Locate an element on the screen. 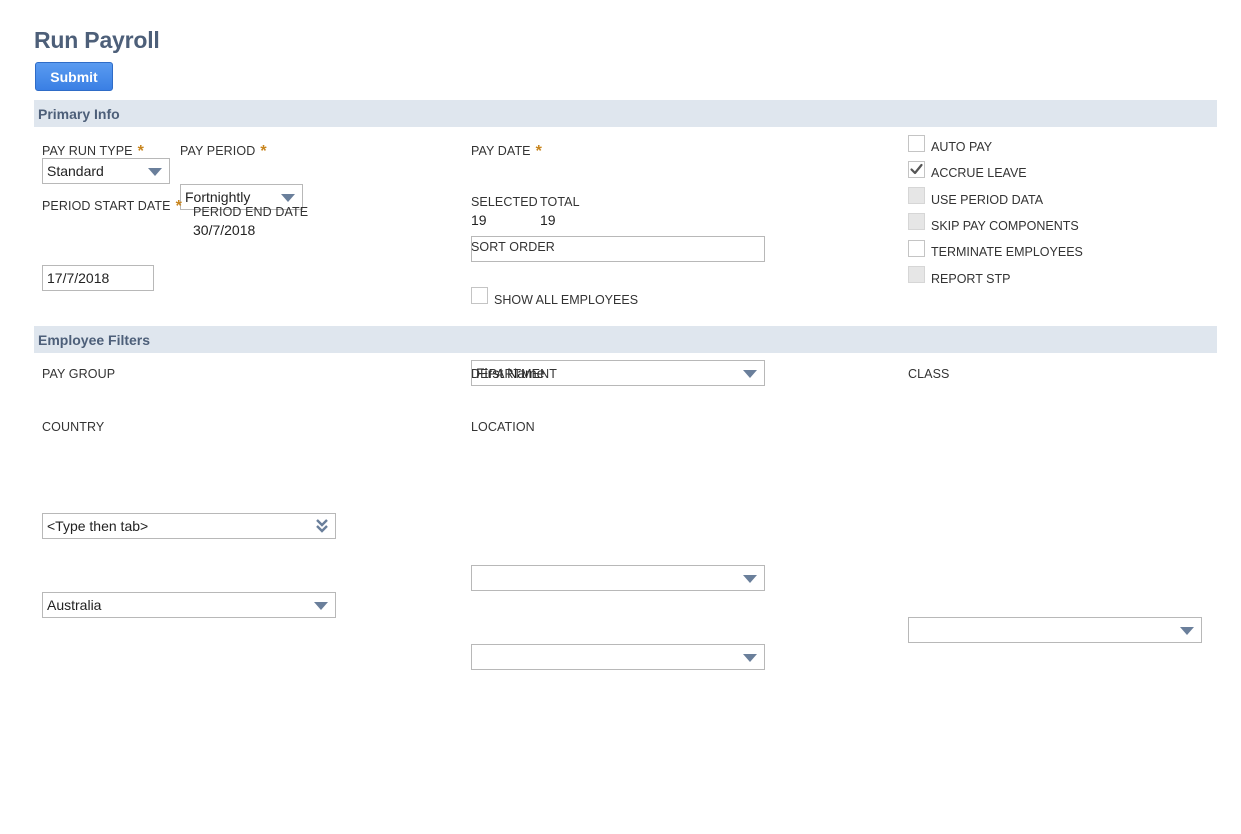  selected-label: SELECTED is located at coordinates (504, 202).